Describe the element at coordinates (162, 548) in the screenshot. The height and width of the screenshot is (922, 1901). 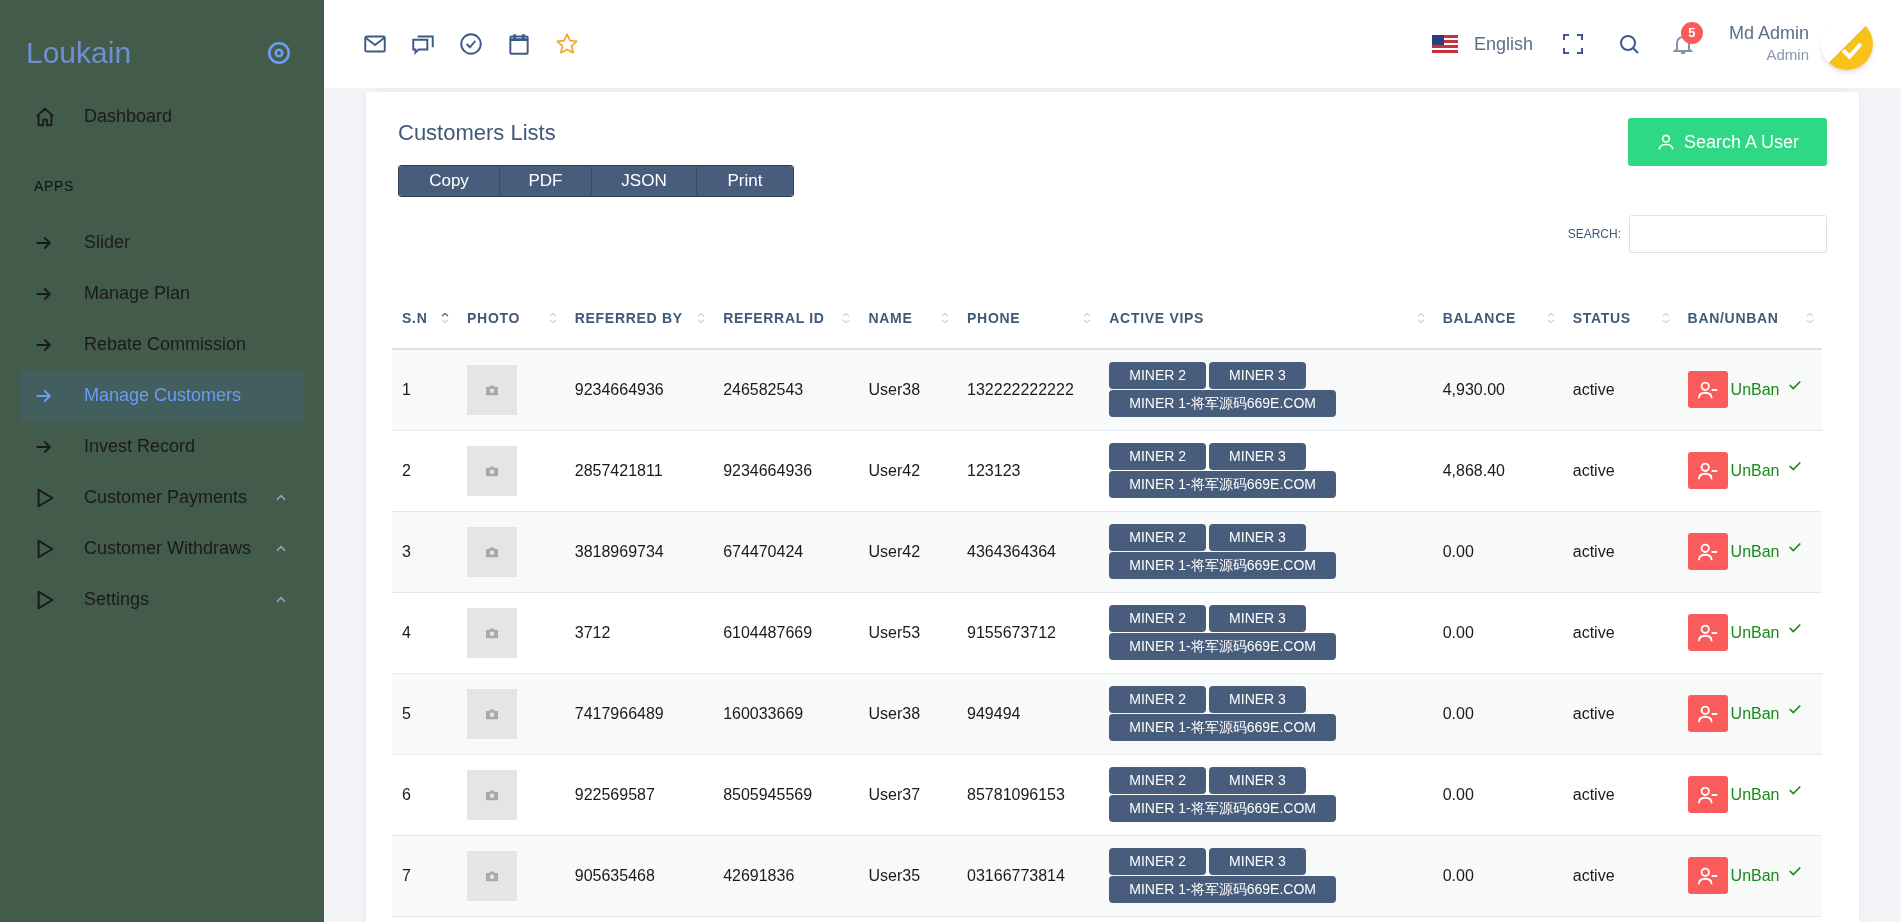
I see `nav-item: Customer Withdraws` at that location.